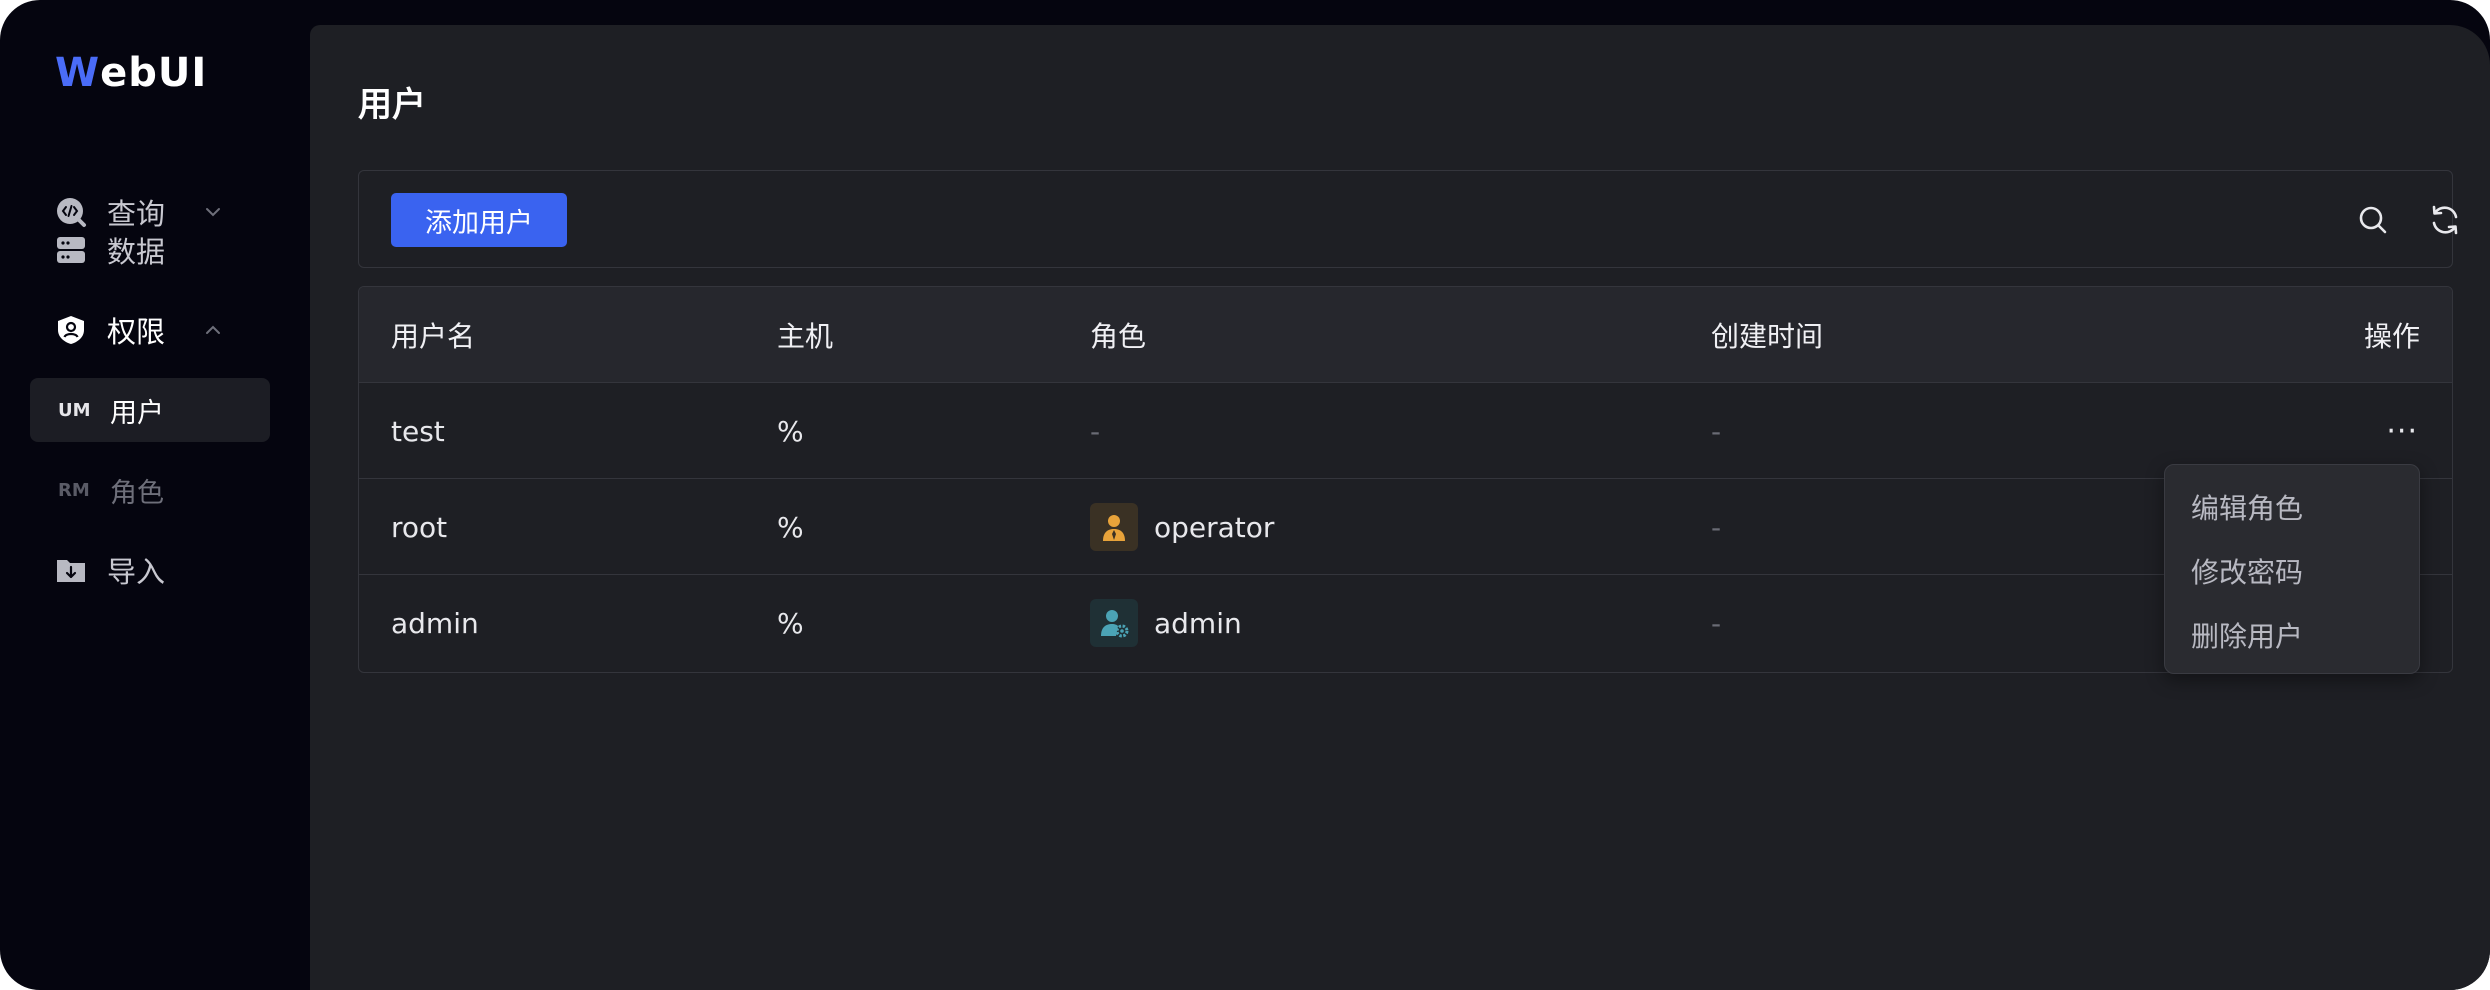  I want to click on app-logo: WebUI, so click(131, 73).